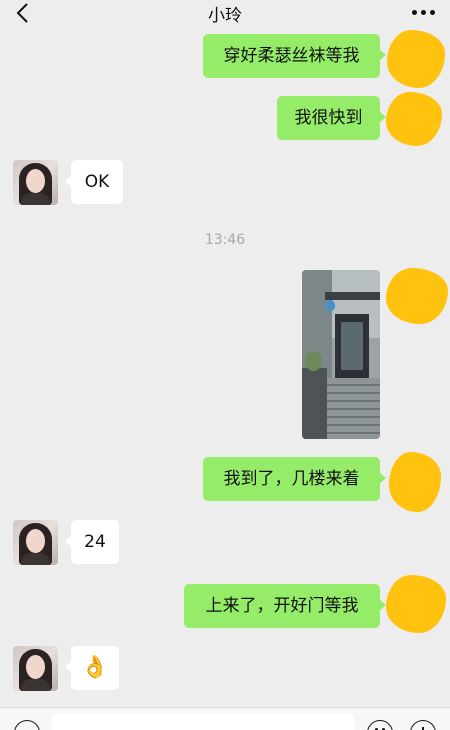 The height and width of the screenshot is (730, 450). I want to click on ok-hand-emoji: 👌, so click(95, 667).